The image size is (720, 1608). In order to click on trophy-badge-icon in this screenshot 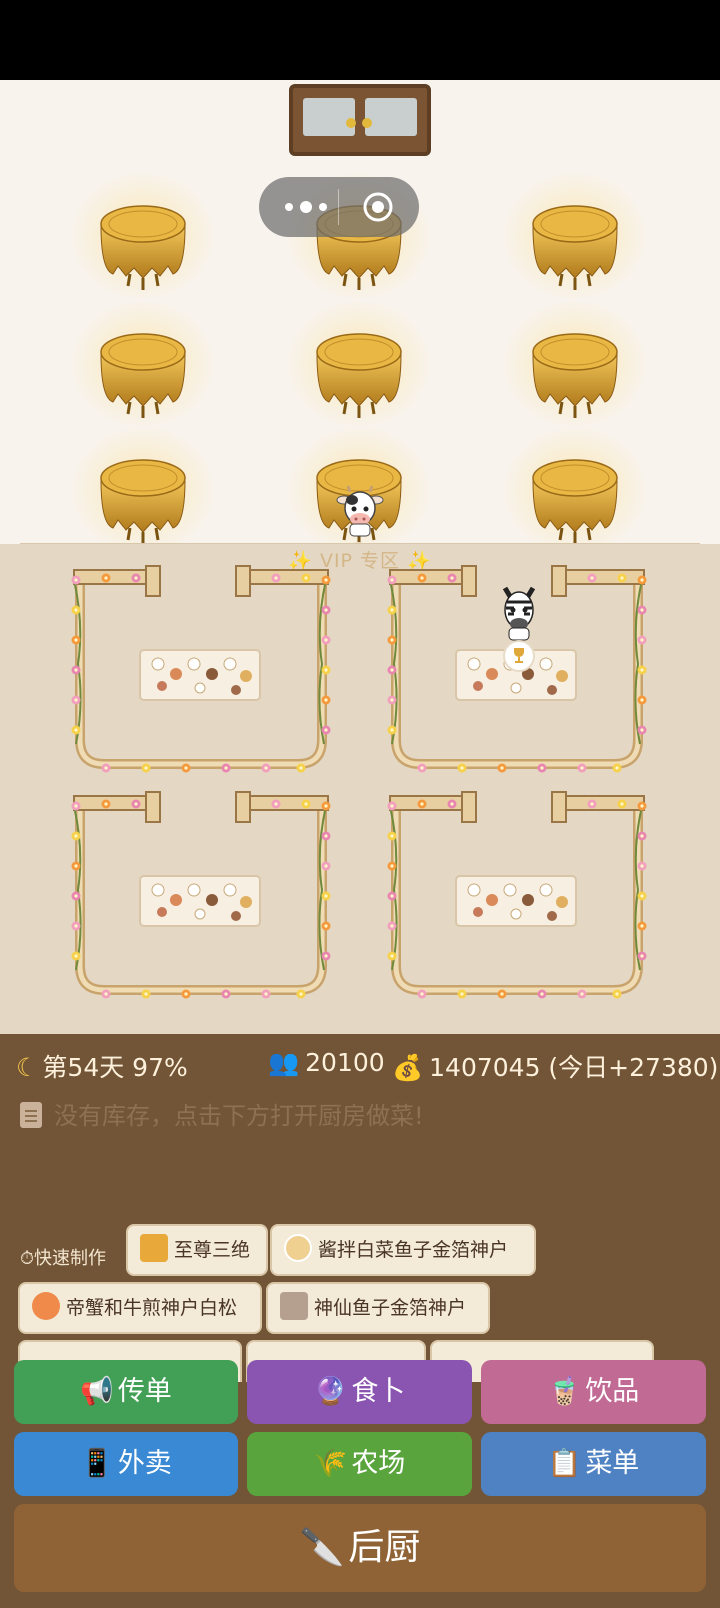, I will do `click(519, 656)`.